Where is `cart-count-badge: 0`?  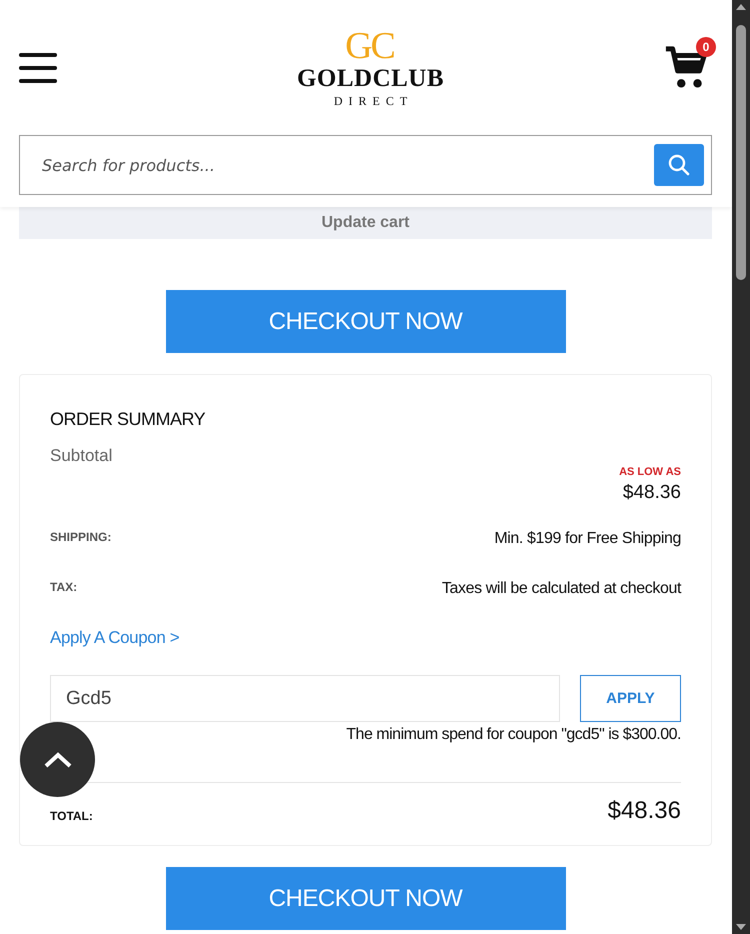 cart-count-badge: 0 is located at coordinates (706, 46).